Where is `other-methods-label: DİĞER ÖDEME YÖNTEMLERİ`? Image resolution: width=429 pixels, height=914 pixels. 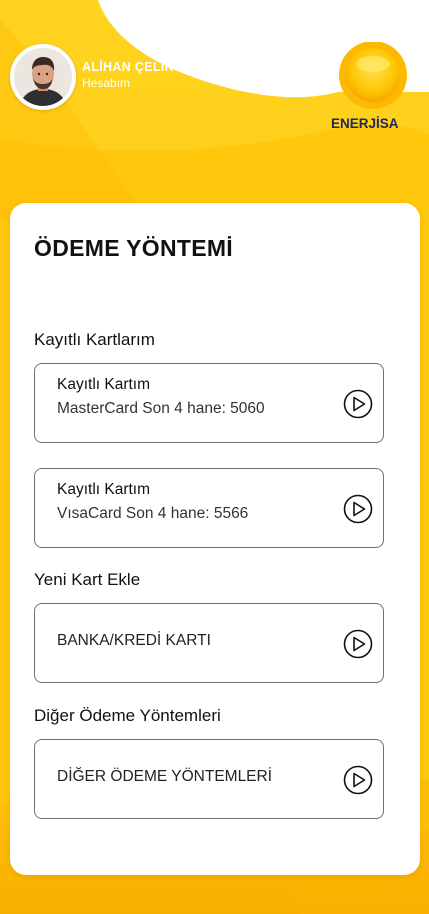 other-methods-label: DİĞER ÖDEME YÖNTEMLERİ is located at coordinates (165, 776).